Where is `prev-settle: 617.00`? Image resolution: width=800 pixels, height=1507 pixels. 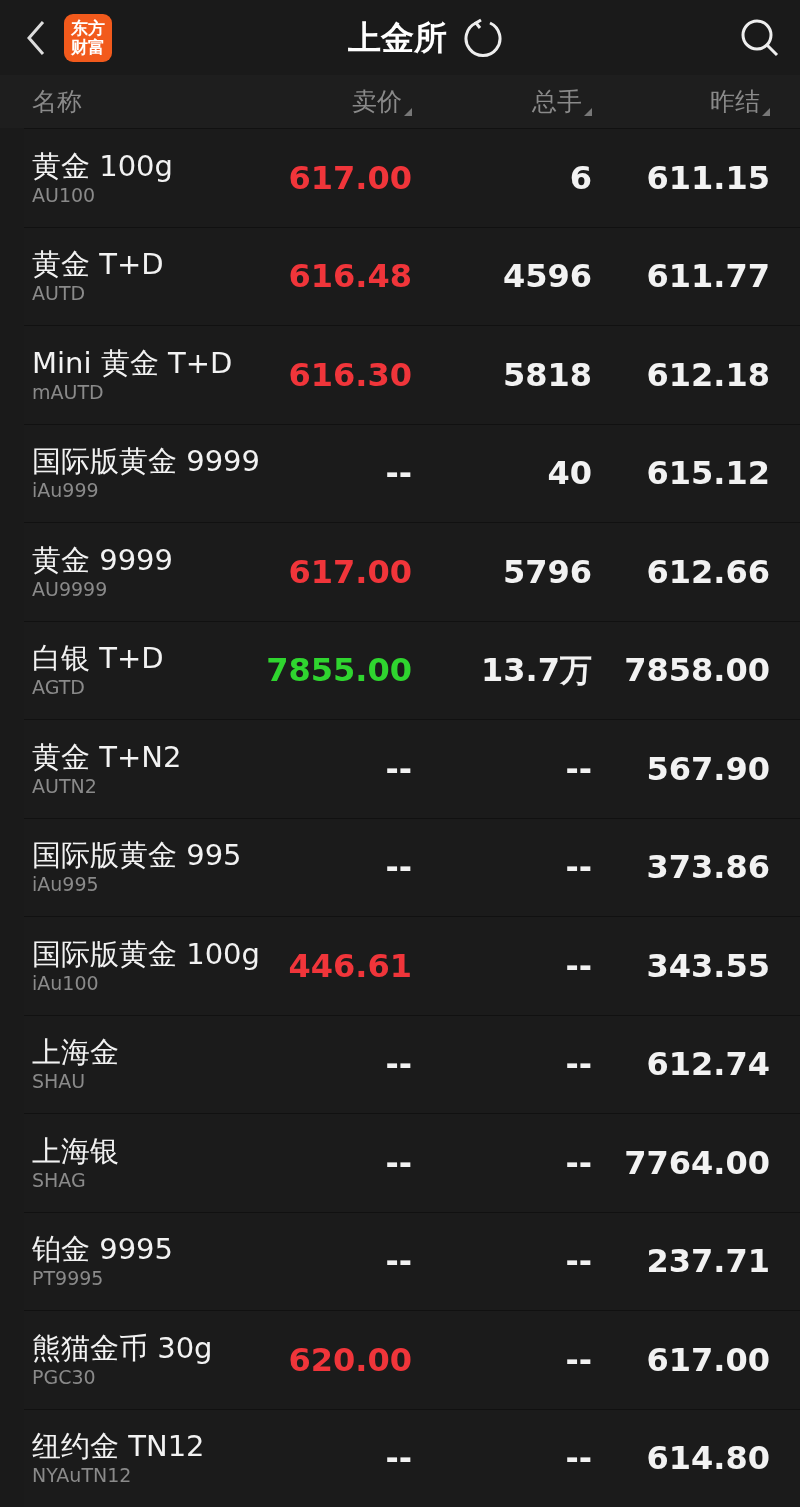
prev-settle: 617.00 is located at coordinates (708, 1360).